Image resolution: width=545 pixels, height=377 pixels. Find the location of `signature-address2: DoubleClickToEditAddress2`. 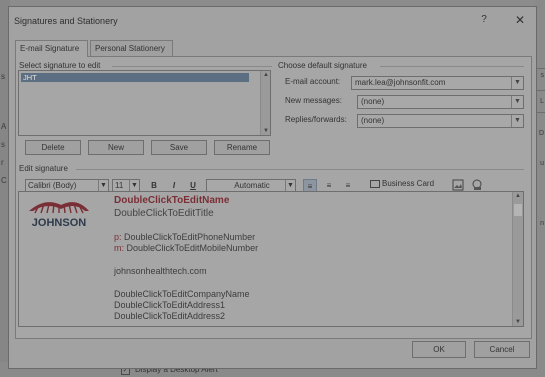

signature-address2: DoubleClickToEditAddress2 is located at coordinates (170, 316).